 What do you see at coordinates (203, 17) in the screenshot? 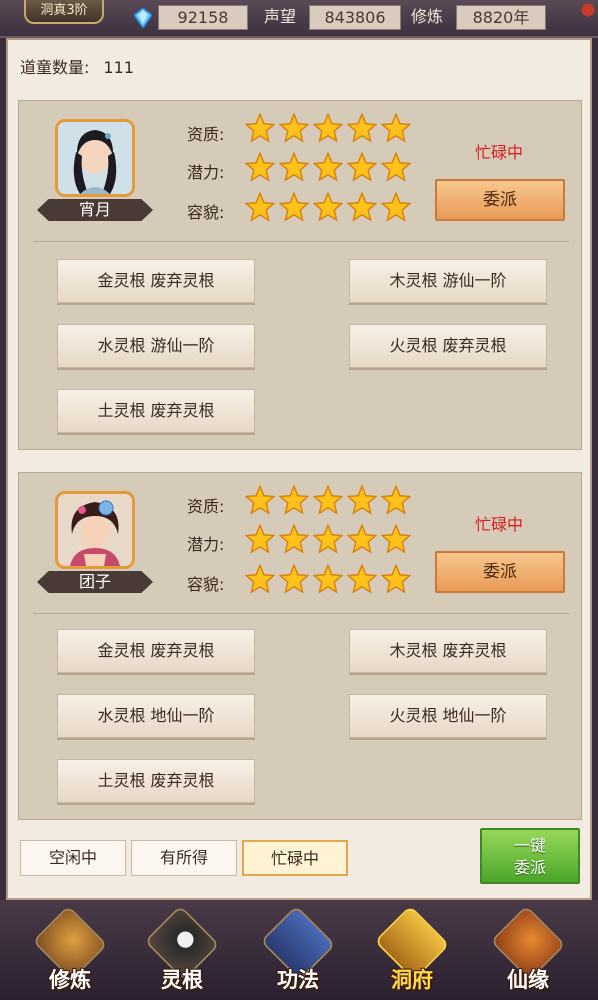
I see `gems-value: 92158` at bounding box center [203, 17].